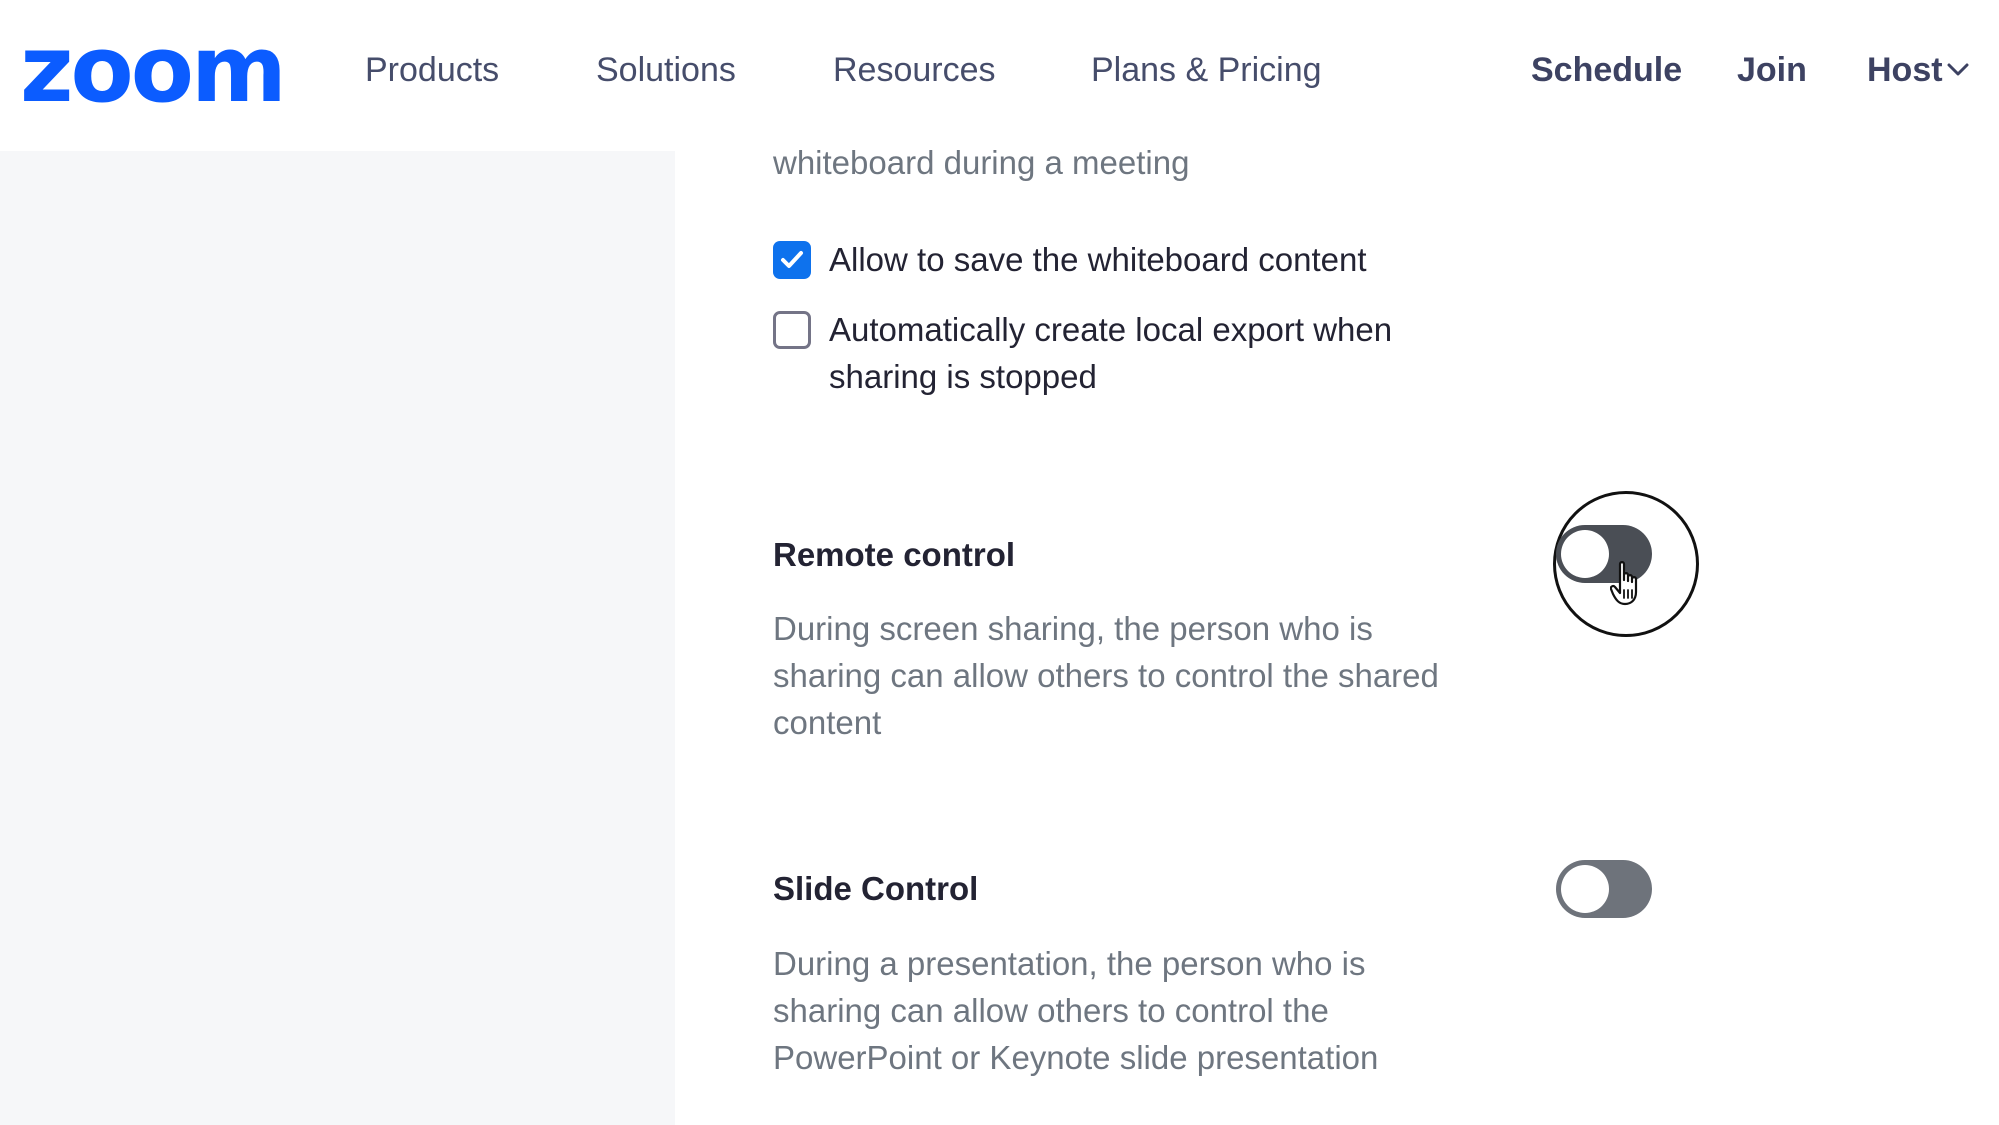 The height and width of the screenshot is (1125, 1999). Describe the element at coordinates (1110, 329) in the screenshot. I see `auto-export-label-line1: Automatically create local export when` at that location.